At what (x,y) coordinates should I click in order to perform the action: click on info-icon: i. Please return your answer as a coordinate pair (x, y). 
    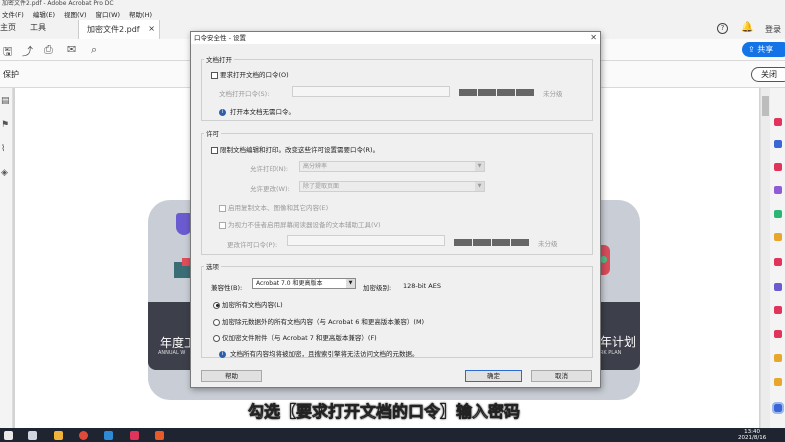
    Looking at the image, I should click on (222, 354).